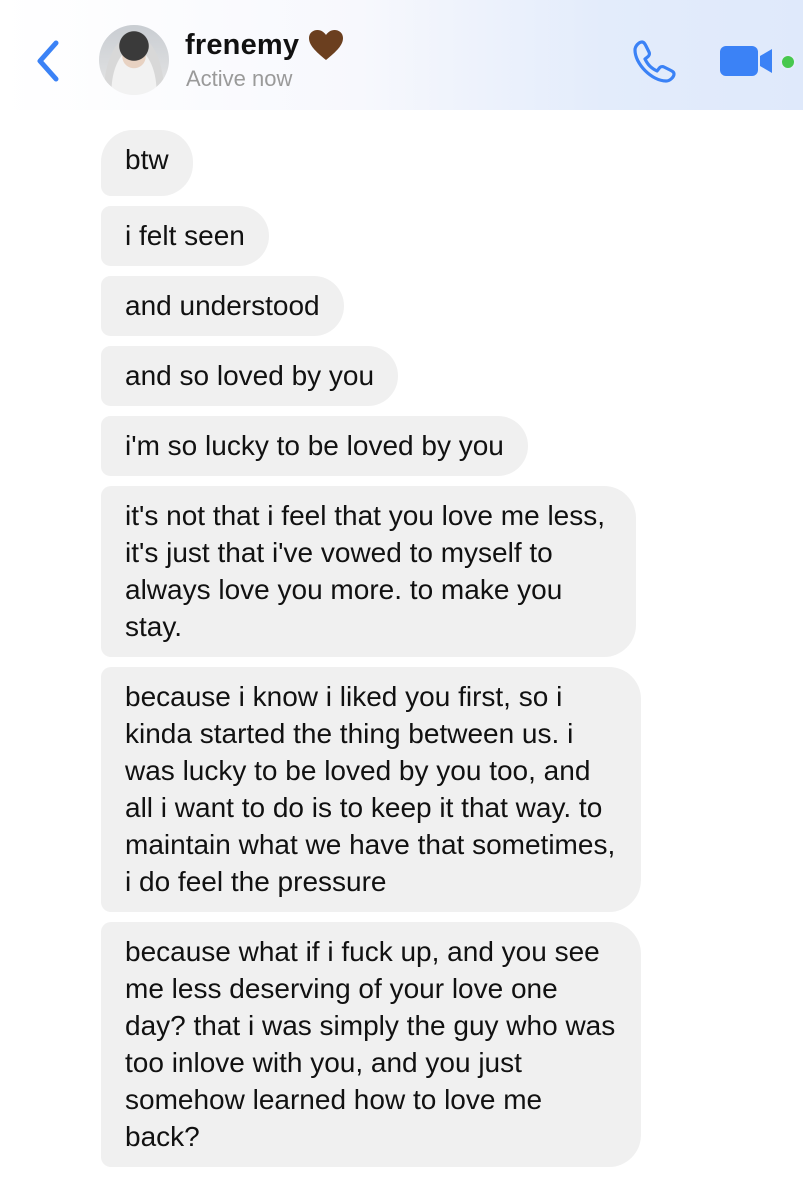  I want to click on chevron-left-icon, so click(48, 61).